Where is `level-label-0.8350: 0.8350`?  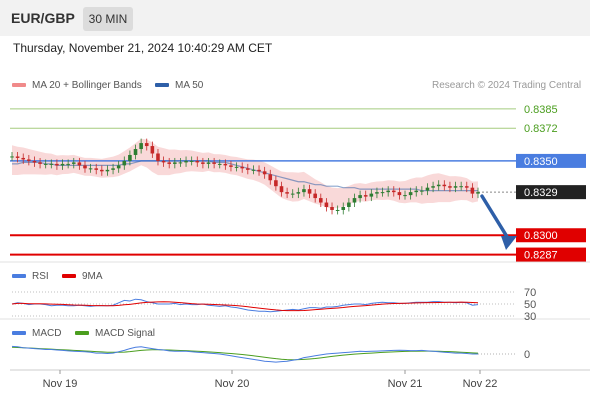
level-label-0.8350: 0.8350 is located at coordinates (541, 162).